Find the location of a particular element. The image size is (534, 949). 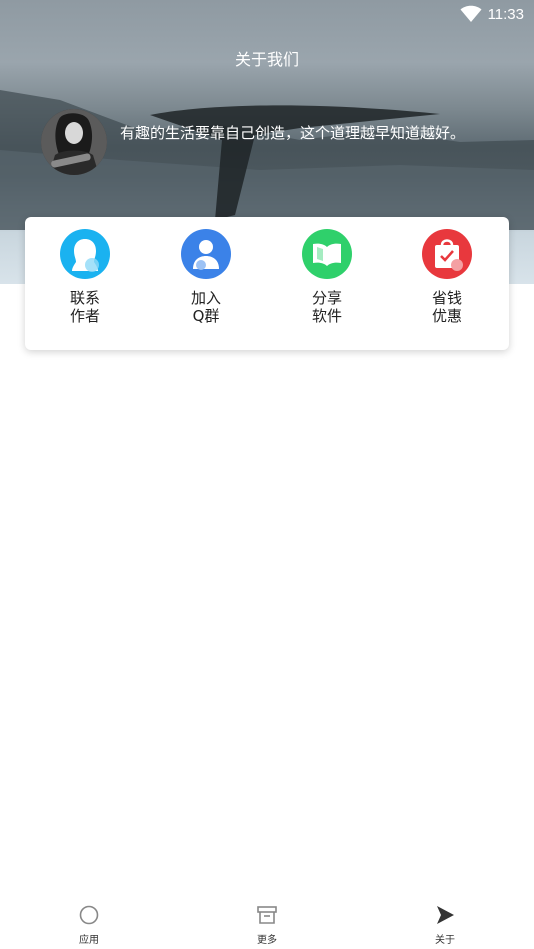

share-book-icon is located at coordinates (327, 254).